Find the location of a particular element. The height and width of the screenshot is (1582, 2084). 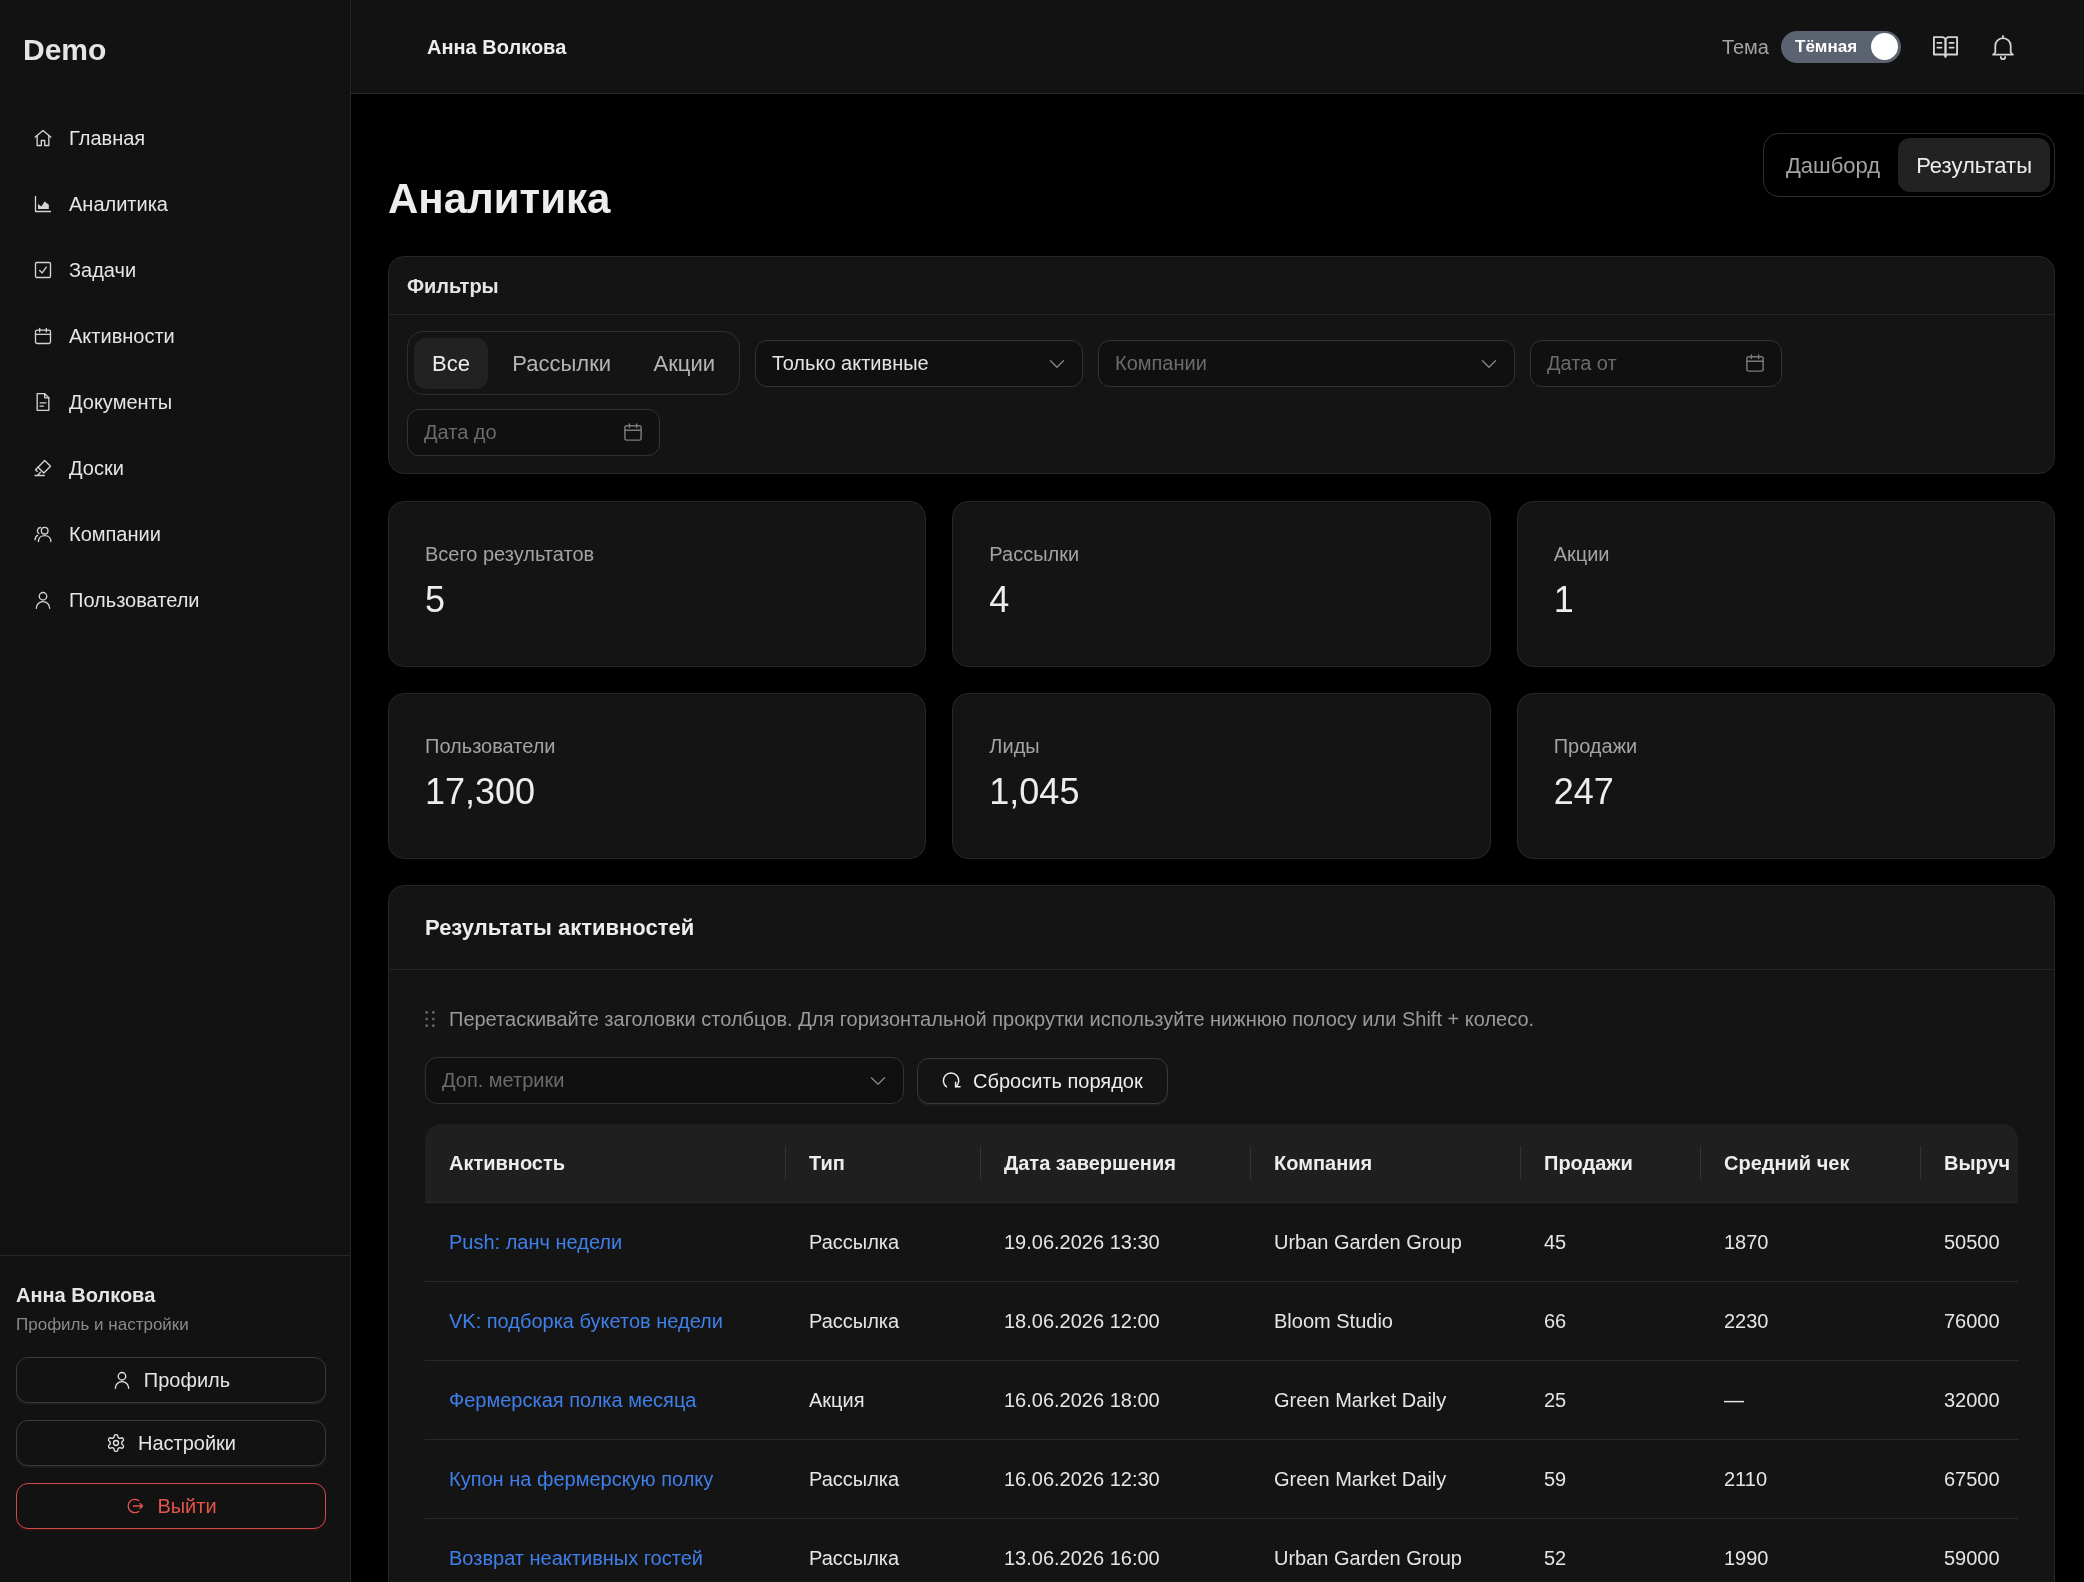

app-logo: Demo is located at coordinates (65, 49).